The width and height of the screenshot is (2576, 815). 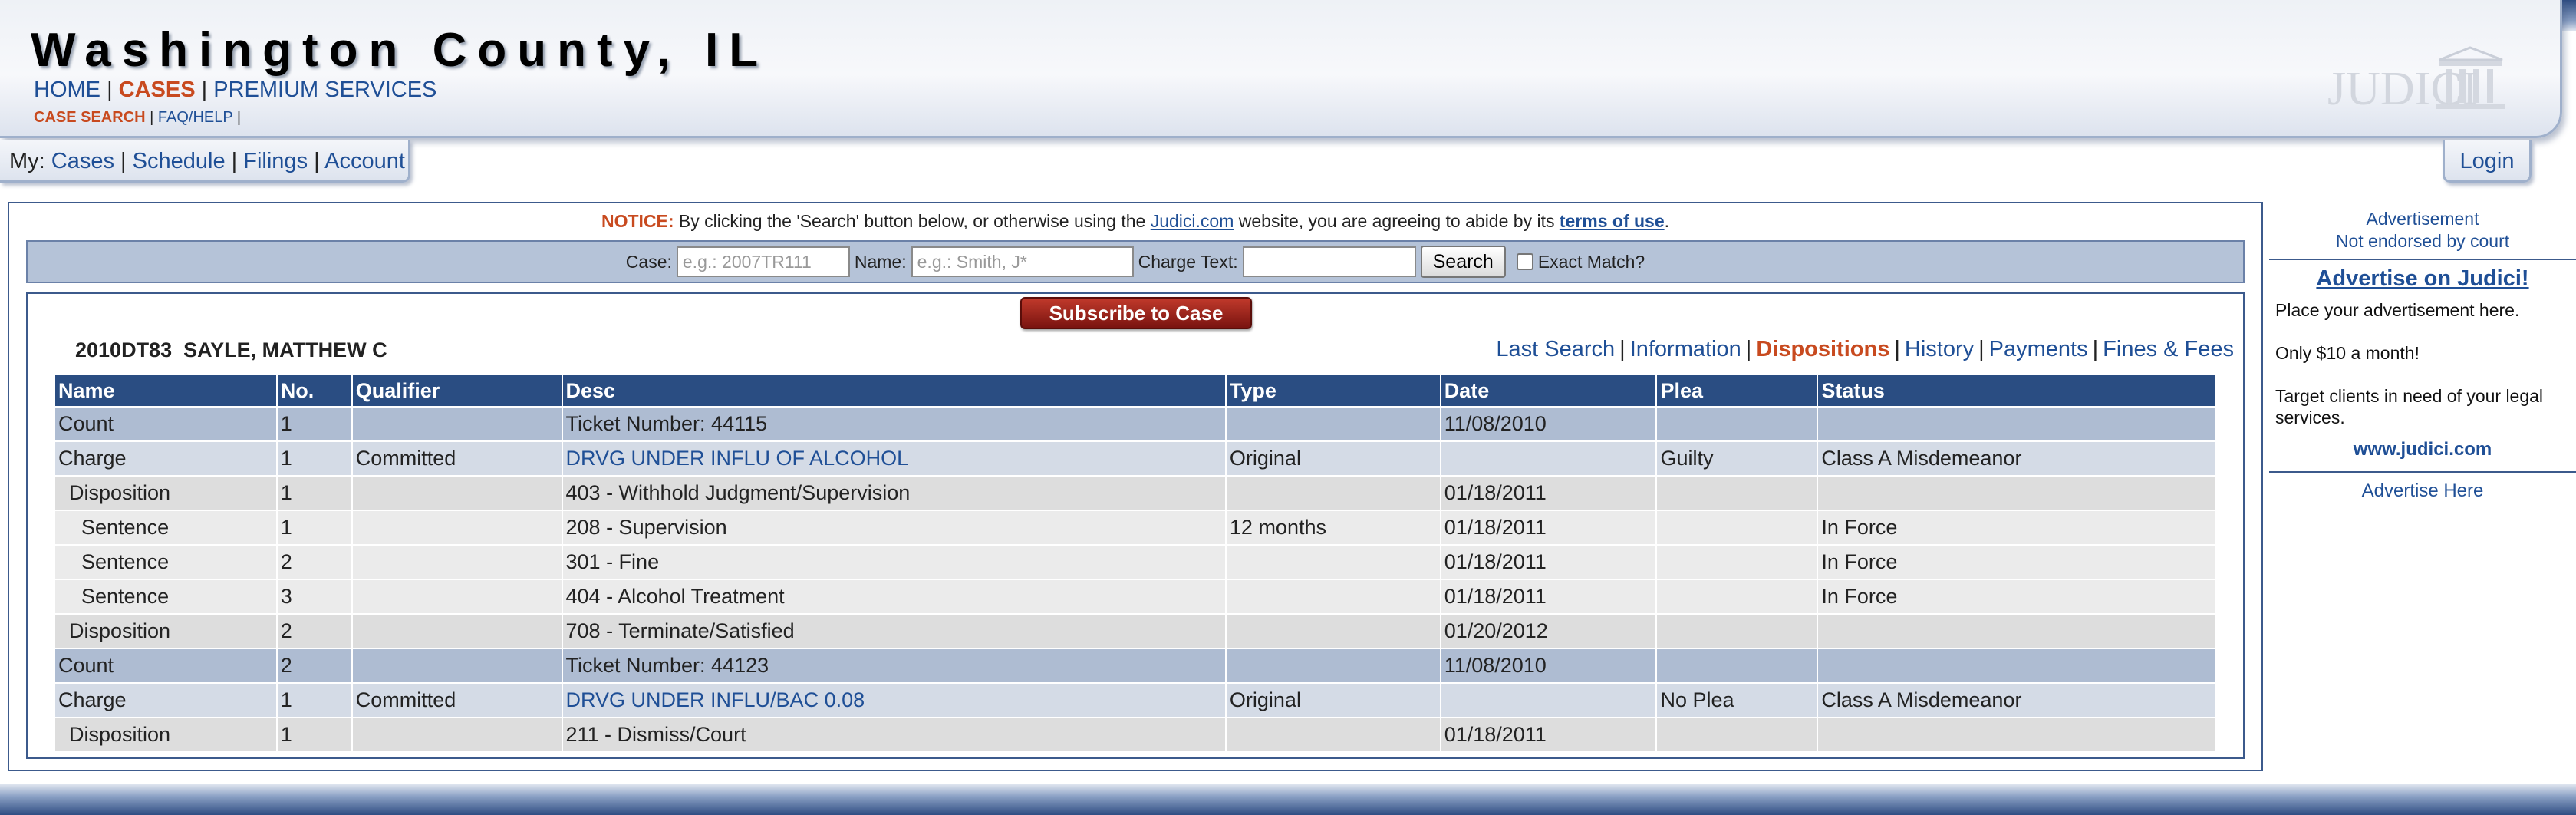 What do you see at coordinates (1822, 349) in the screenshot?
I see `tab-dispositions: Dispositions` at bounding box center [1822, 349].